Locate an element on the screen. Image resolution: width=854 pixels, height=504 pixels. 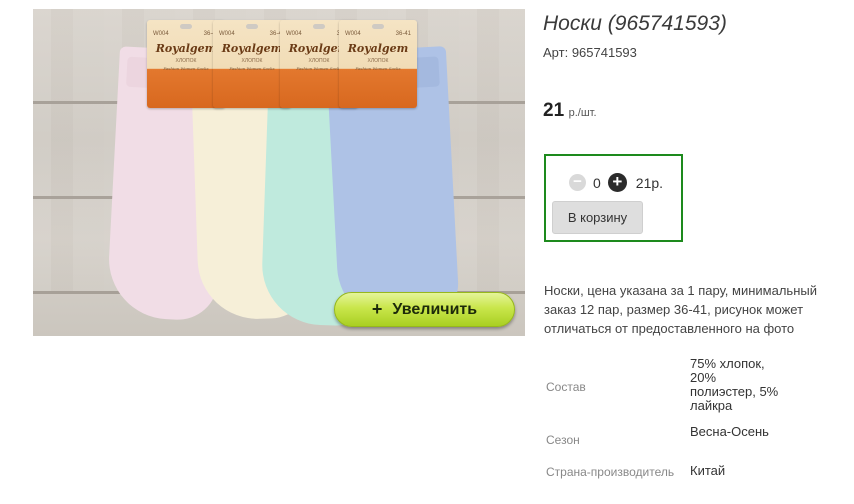
zoom-button-label: Увеличить is located at coordinates (435, 309).